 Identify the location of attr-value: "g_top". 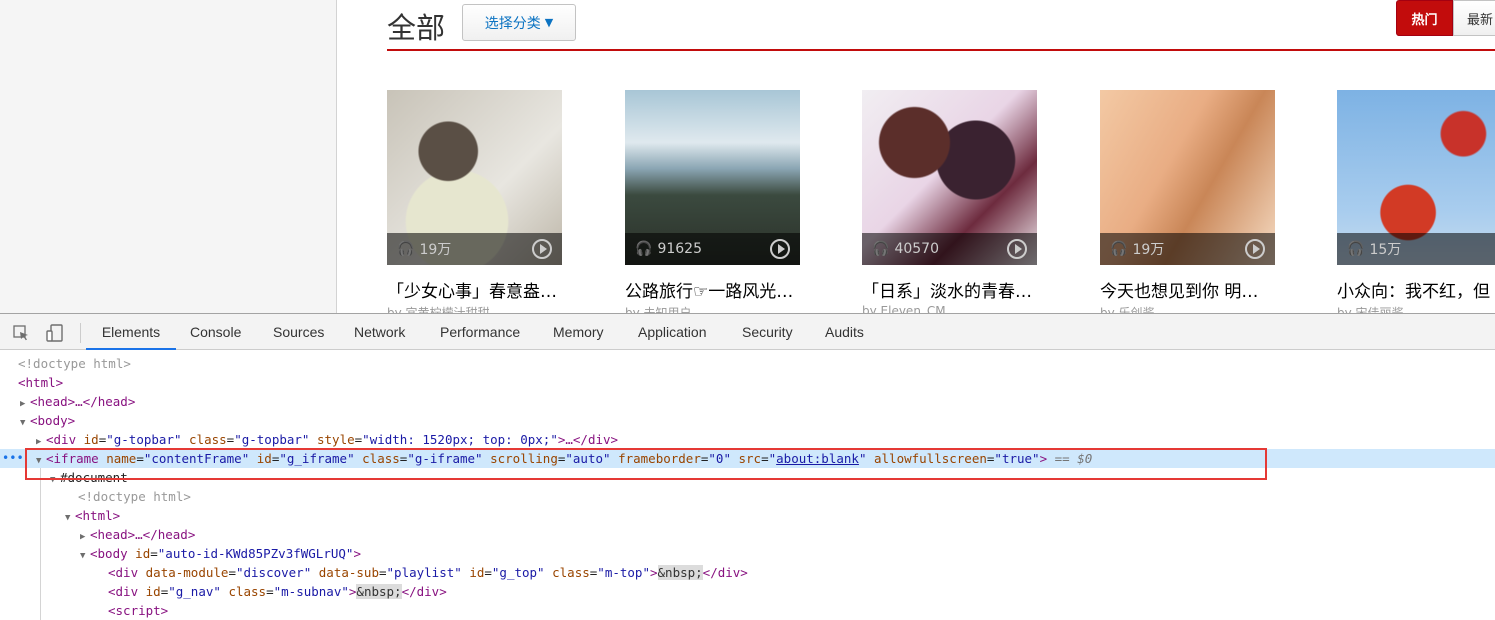
(518, 572).